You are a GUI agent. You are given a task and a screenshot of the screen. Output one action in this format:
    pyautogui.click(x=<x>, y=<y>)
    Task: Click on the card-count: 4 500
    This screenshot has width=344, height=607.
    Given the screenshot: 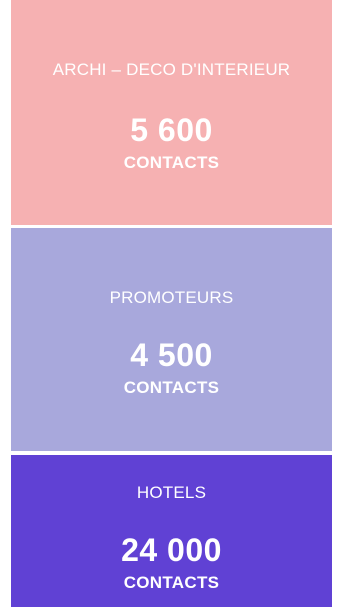 What is the action you would take?
    pyautogui.click(x=171, y=355)
    